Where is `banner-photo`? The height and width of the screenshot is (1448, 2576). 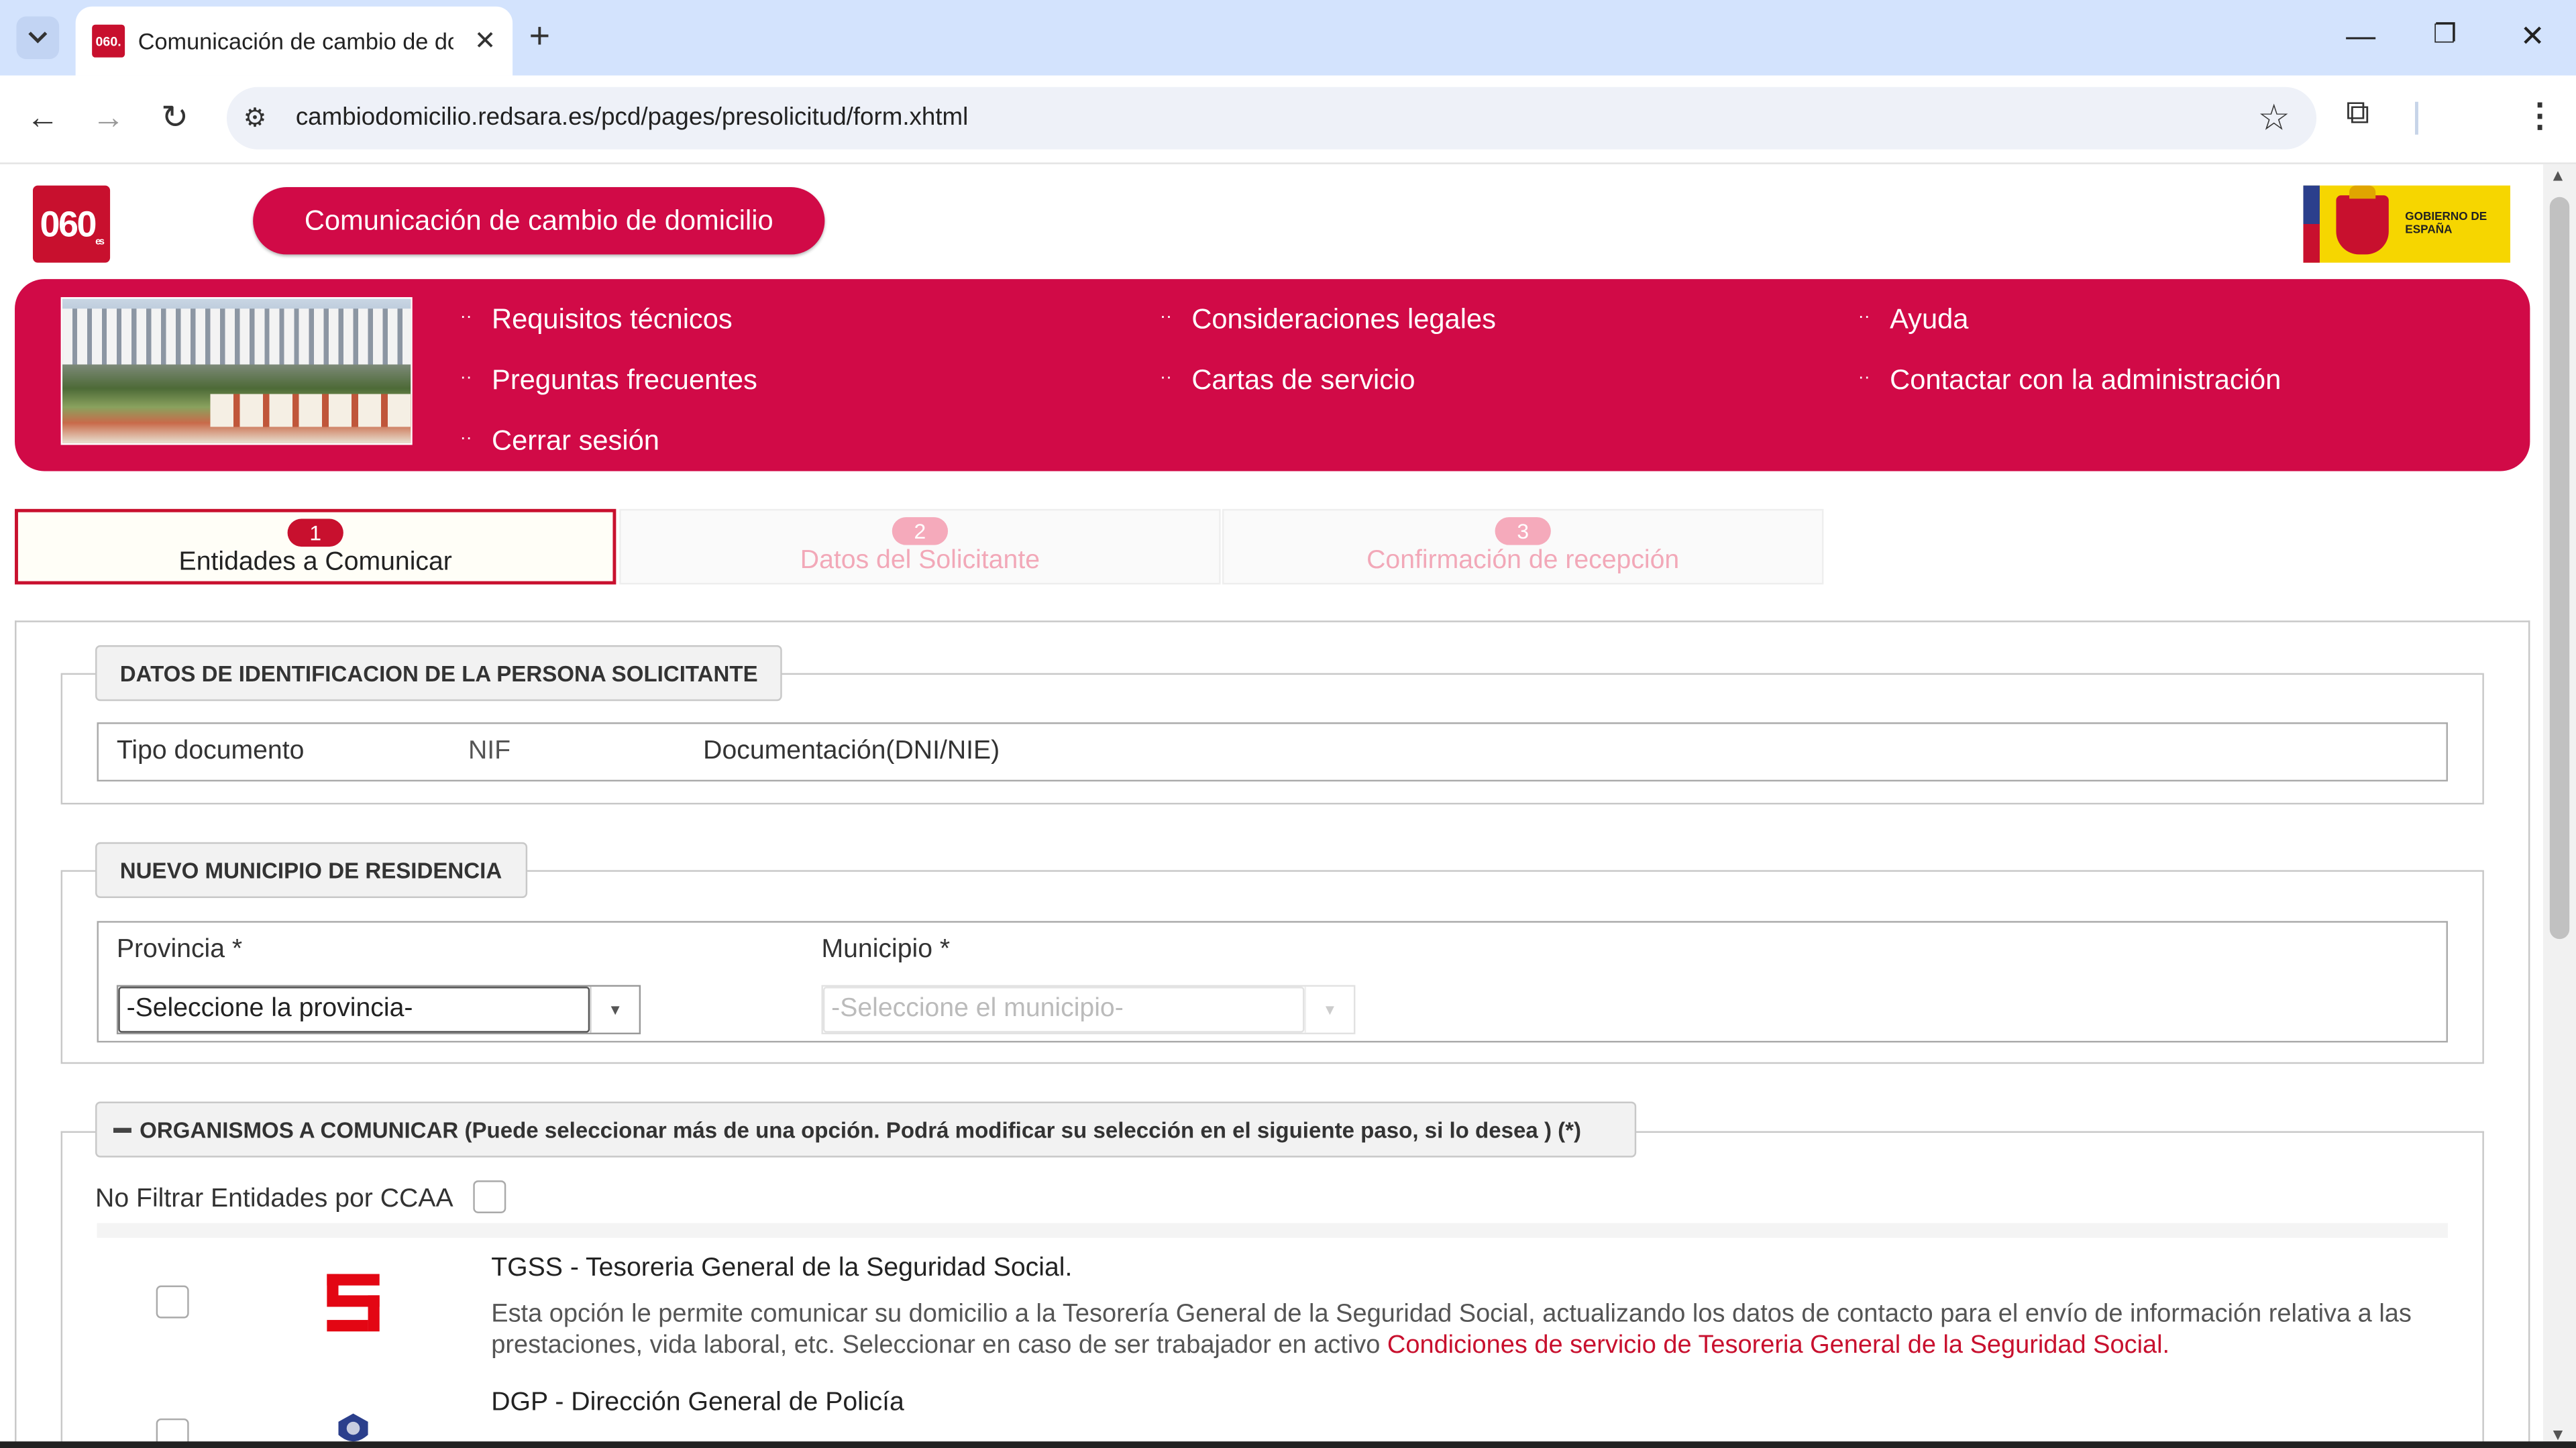
banner-photo is located at coordinates (236, 371).